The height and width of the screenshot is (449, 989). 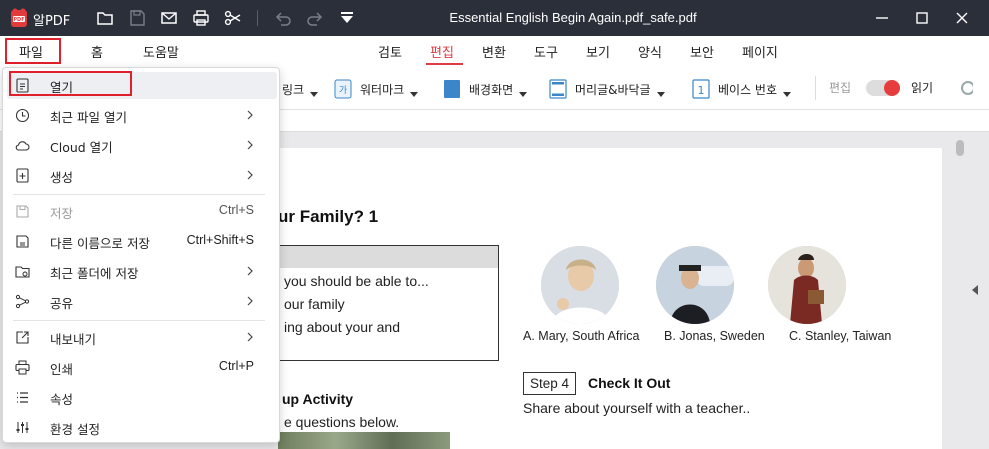 I want to click on tab-tools: 도구, so click(x=546, y=51).